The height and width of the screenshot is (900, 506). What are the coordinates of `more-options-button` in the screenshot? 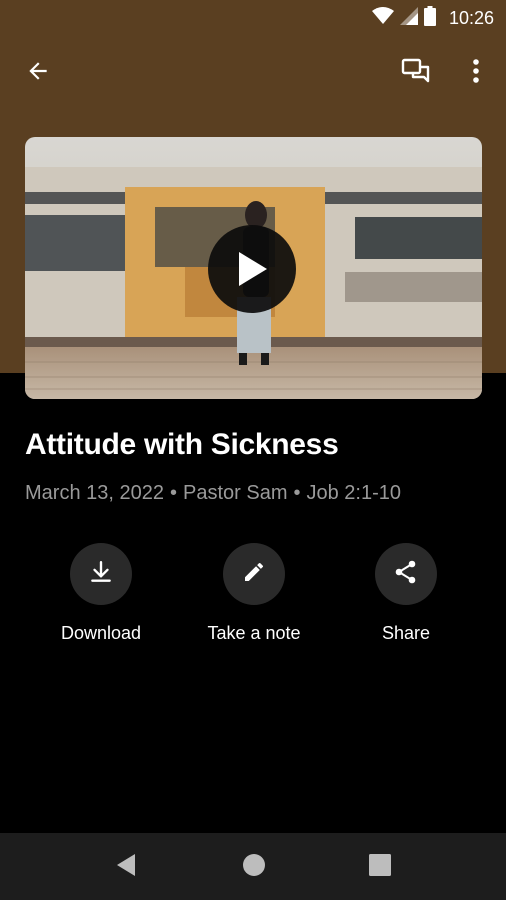 It's located at (476, 73).